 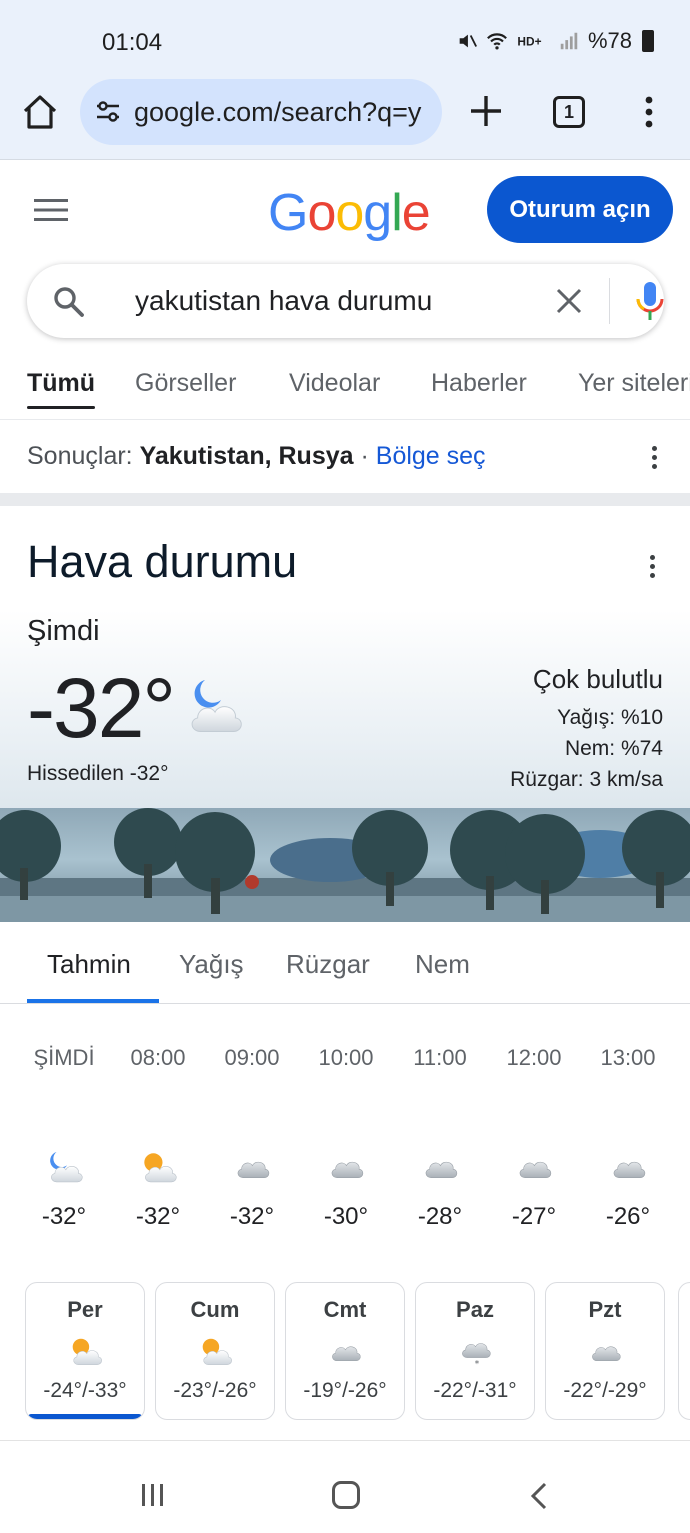 What do you see at coordinates (475, 1390) in the screenshot?
I see `day-temperature-range: -22°/-31°` at bounding box center [475, 1390].